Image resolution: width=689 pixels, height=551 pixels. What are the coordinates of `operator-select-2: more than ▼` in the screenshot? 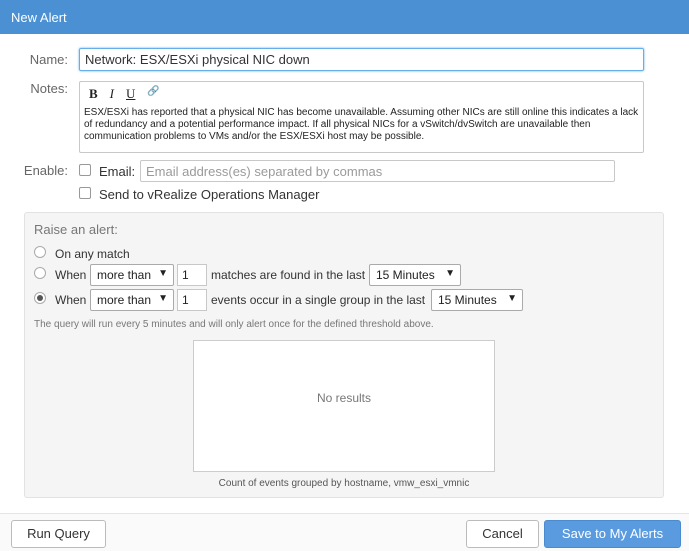 It's located at (132, 300).